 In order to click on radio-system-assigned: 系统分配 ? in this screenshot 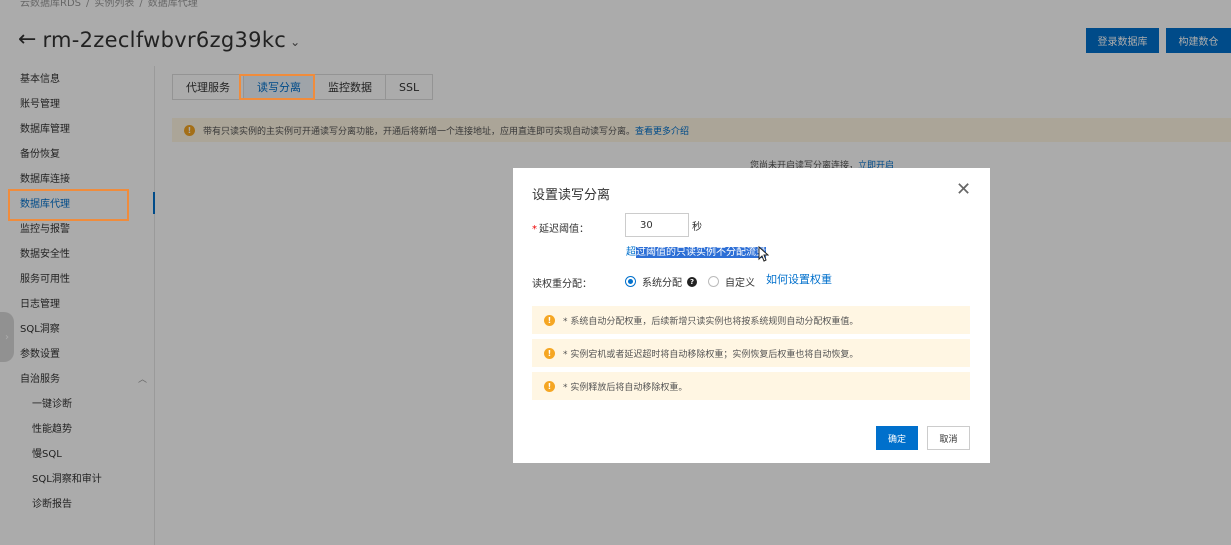, I will do `click(661, 281)`.